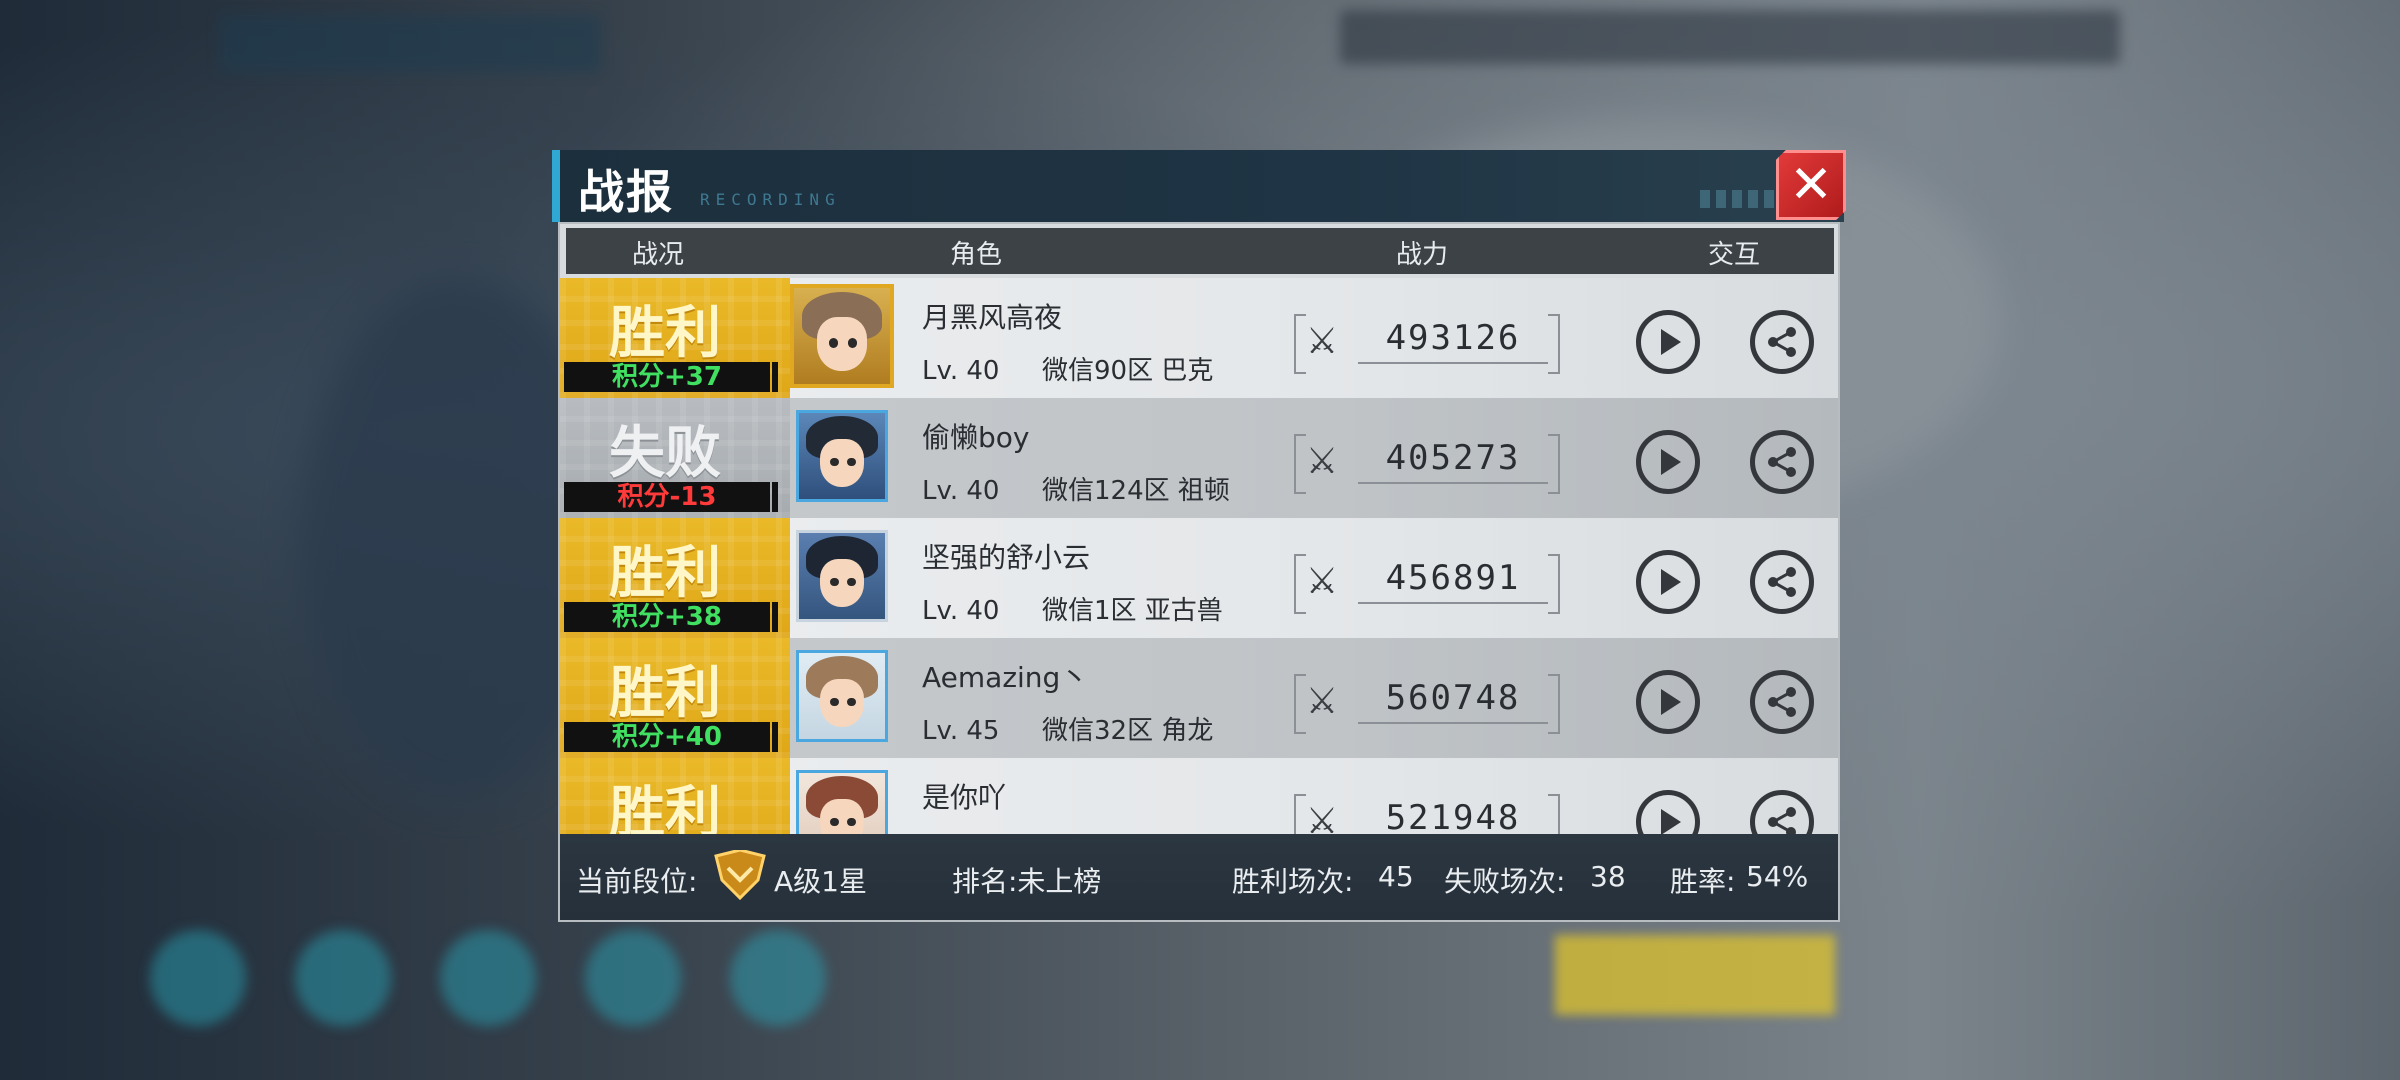  I want to click on winrate-label: 胜率:, so click(1703, 881).